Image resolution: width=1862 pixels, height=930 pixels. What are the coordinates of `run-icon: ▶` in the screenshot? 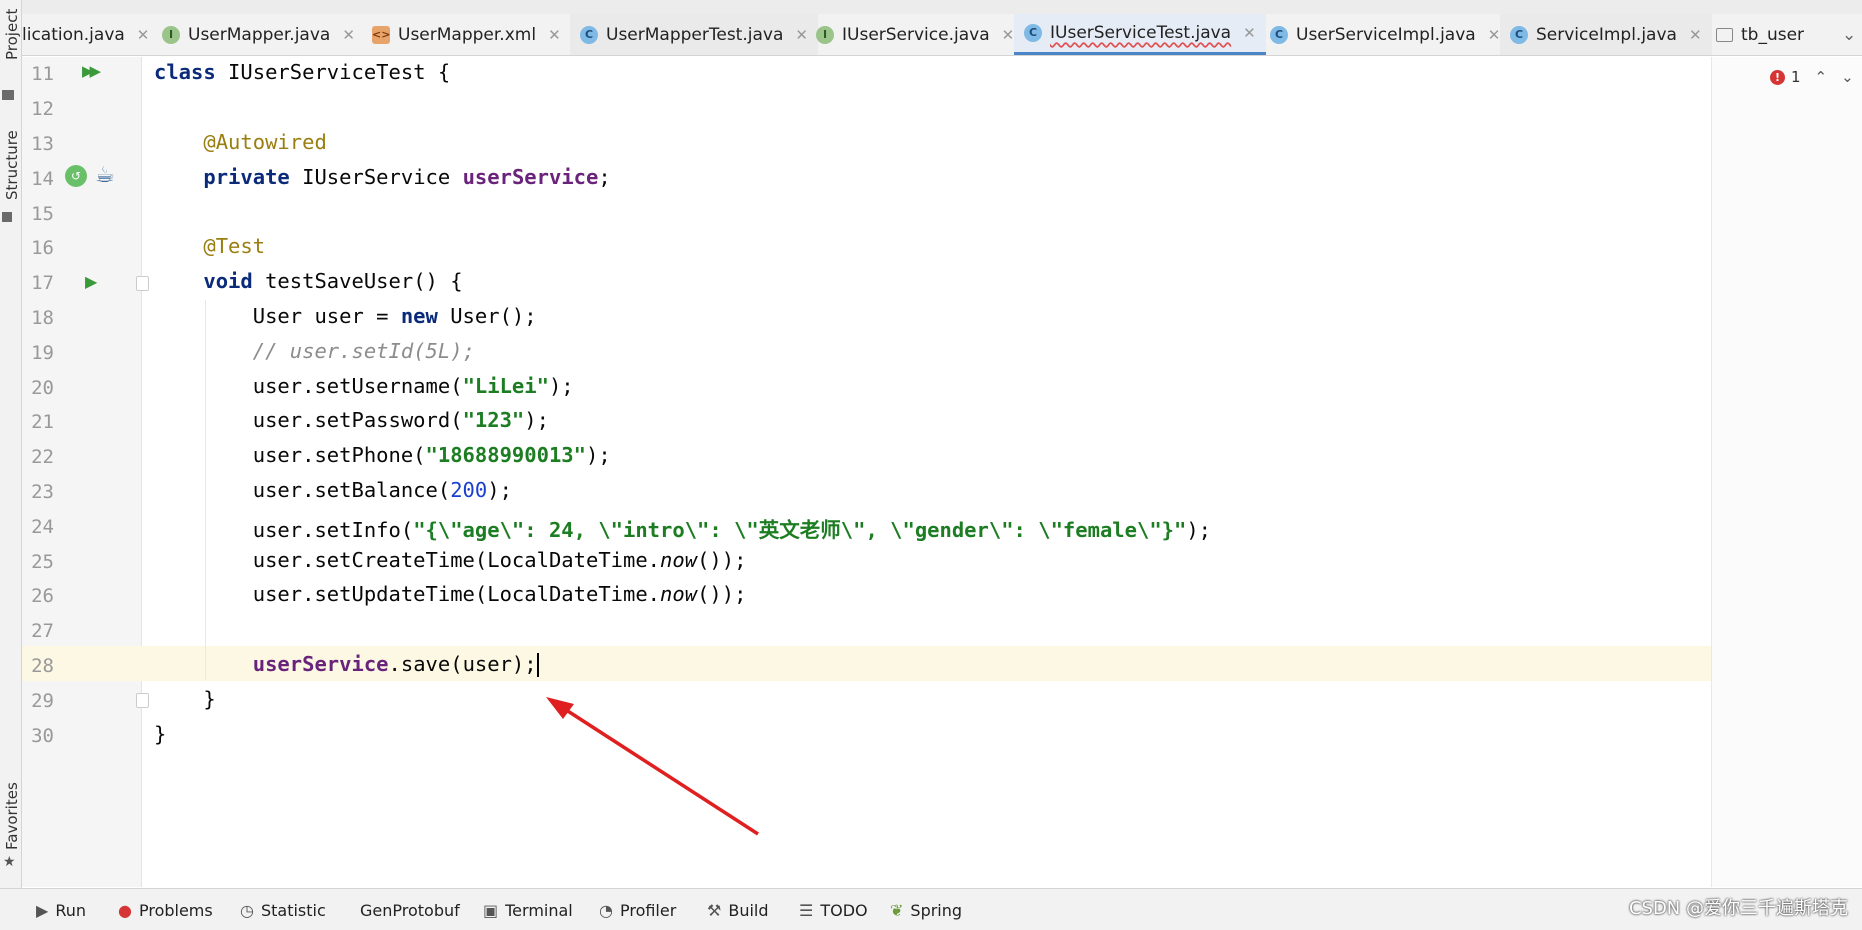 It's located at (42, 910).